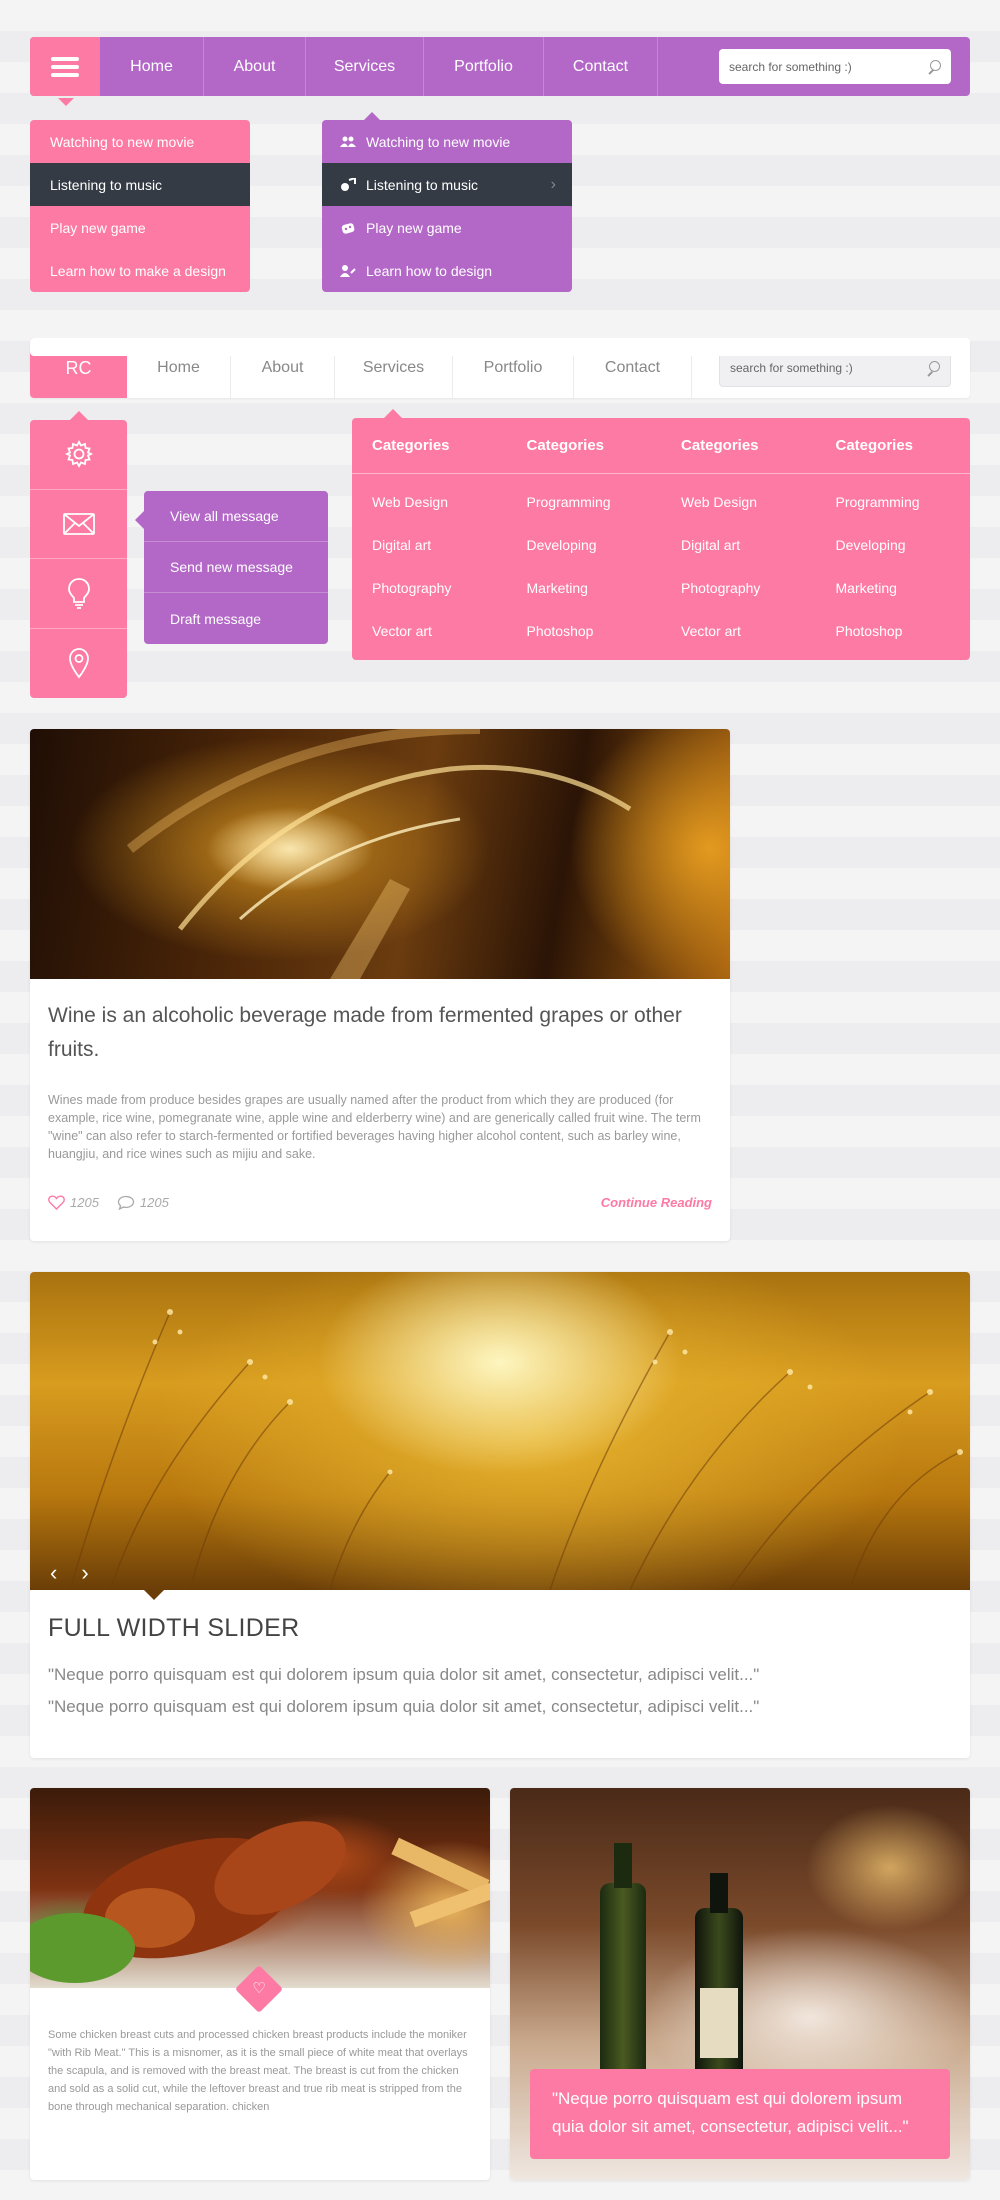  Describe the element at coordinates (126, 1202) in the screenshot. I see `comment-icon` at that location.